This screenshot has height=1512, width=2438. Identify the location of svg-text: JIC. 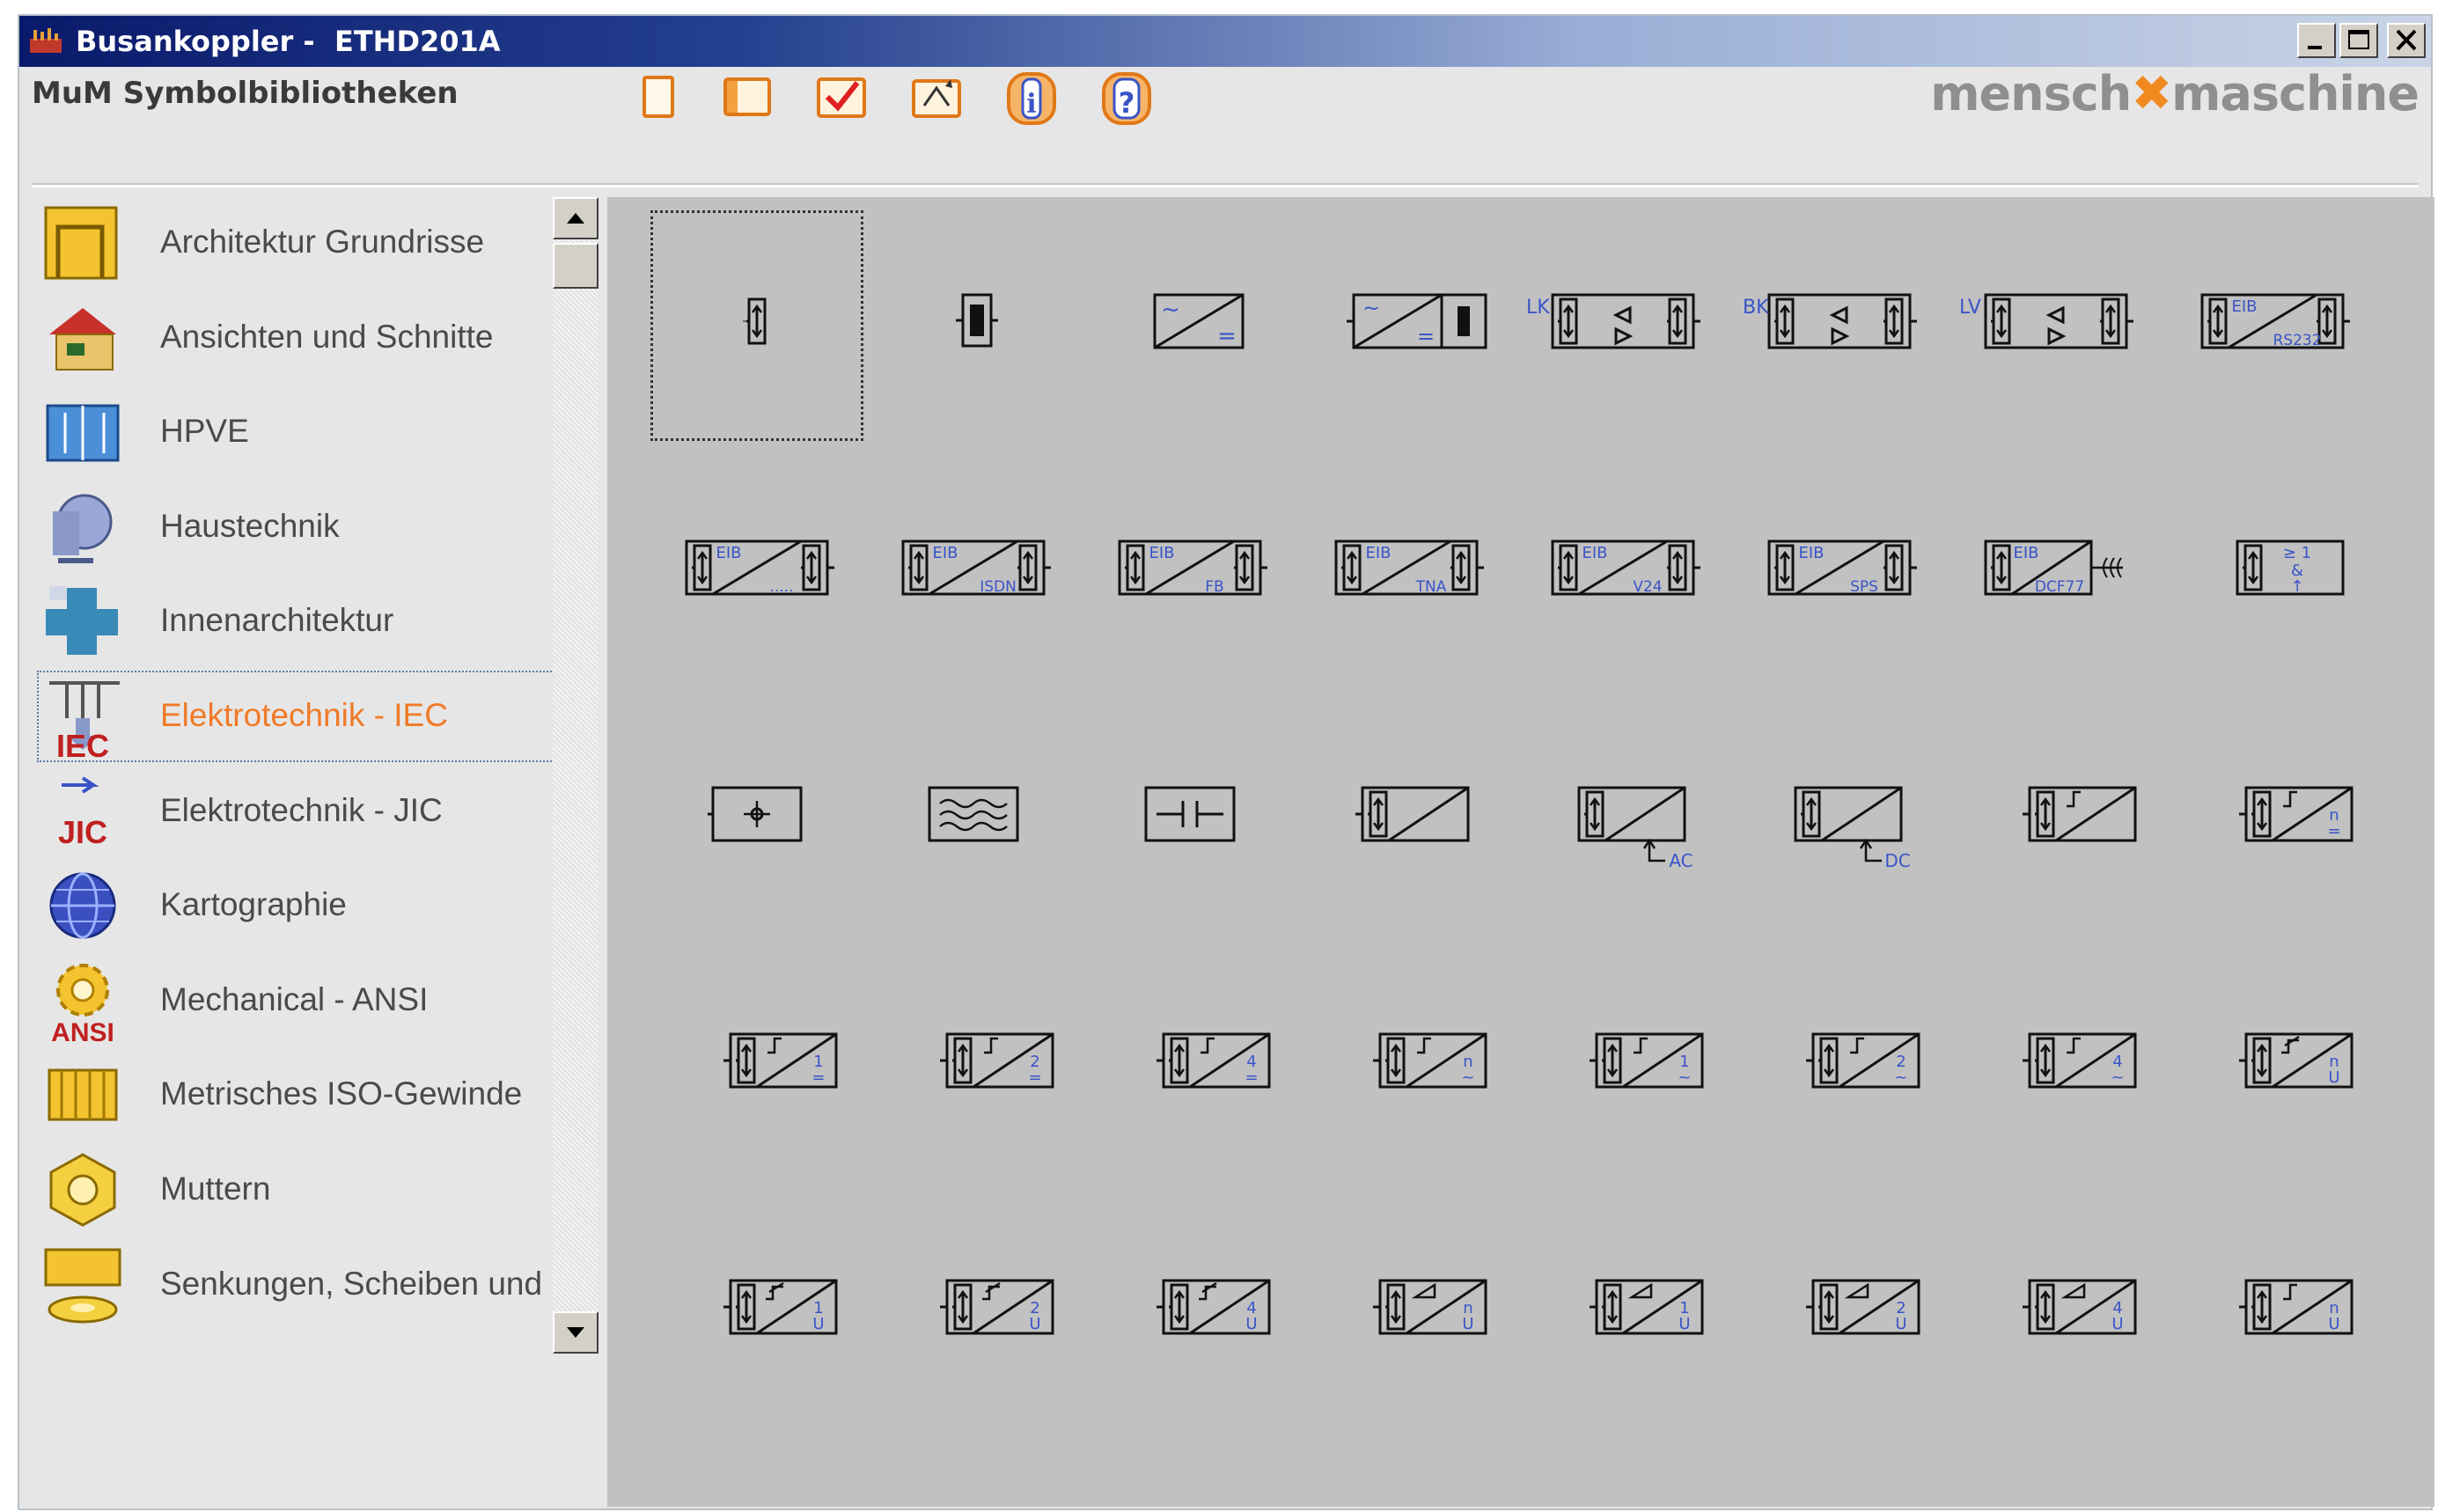
(82, 832).